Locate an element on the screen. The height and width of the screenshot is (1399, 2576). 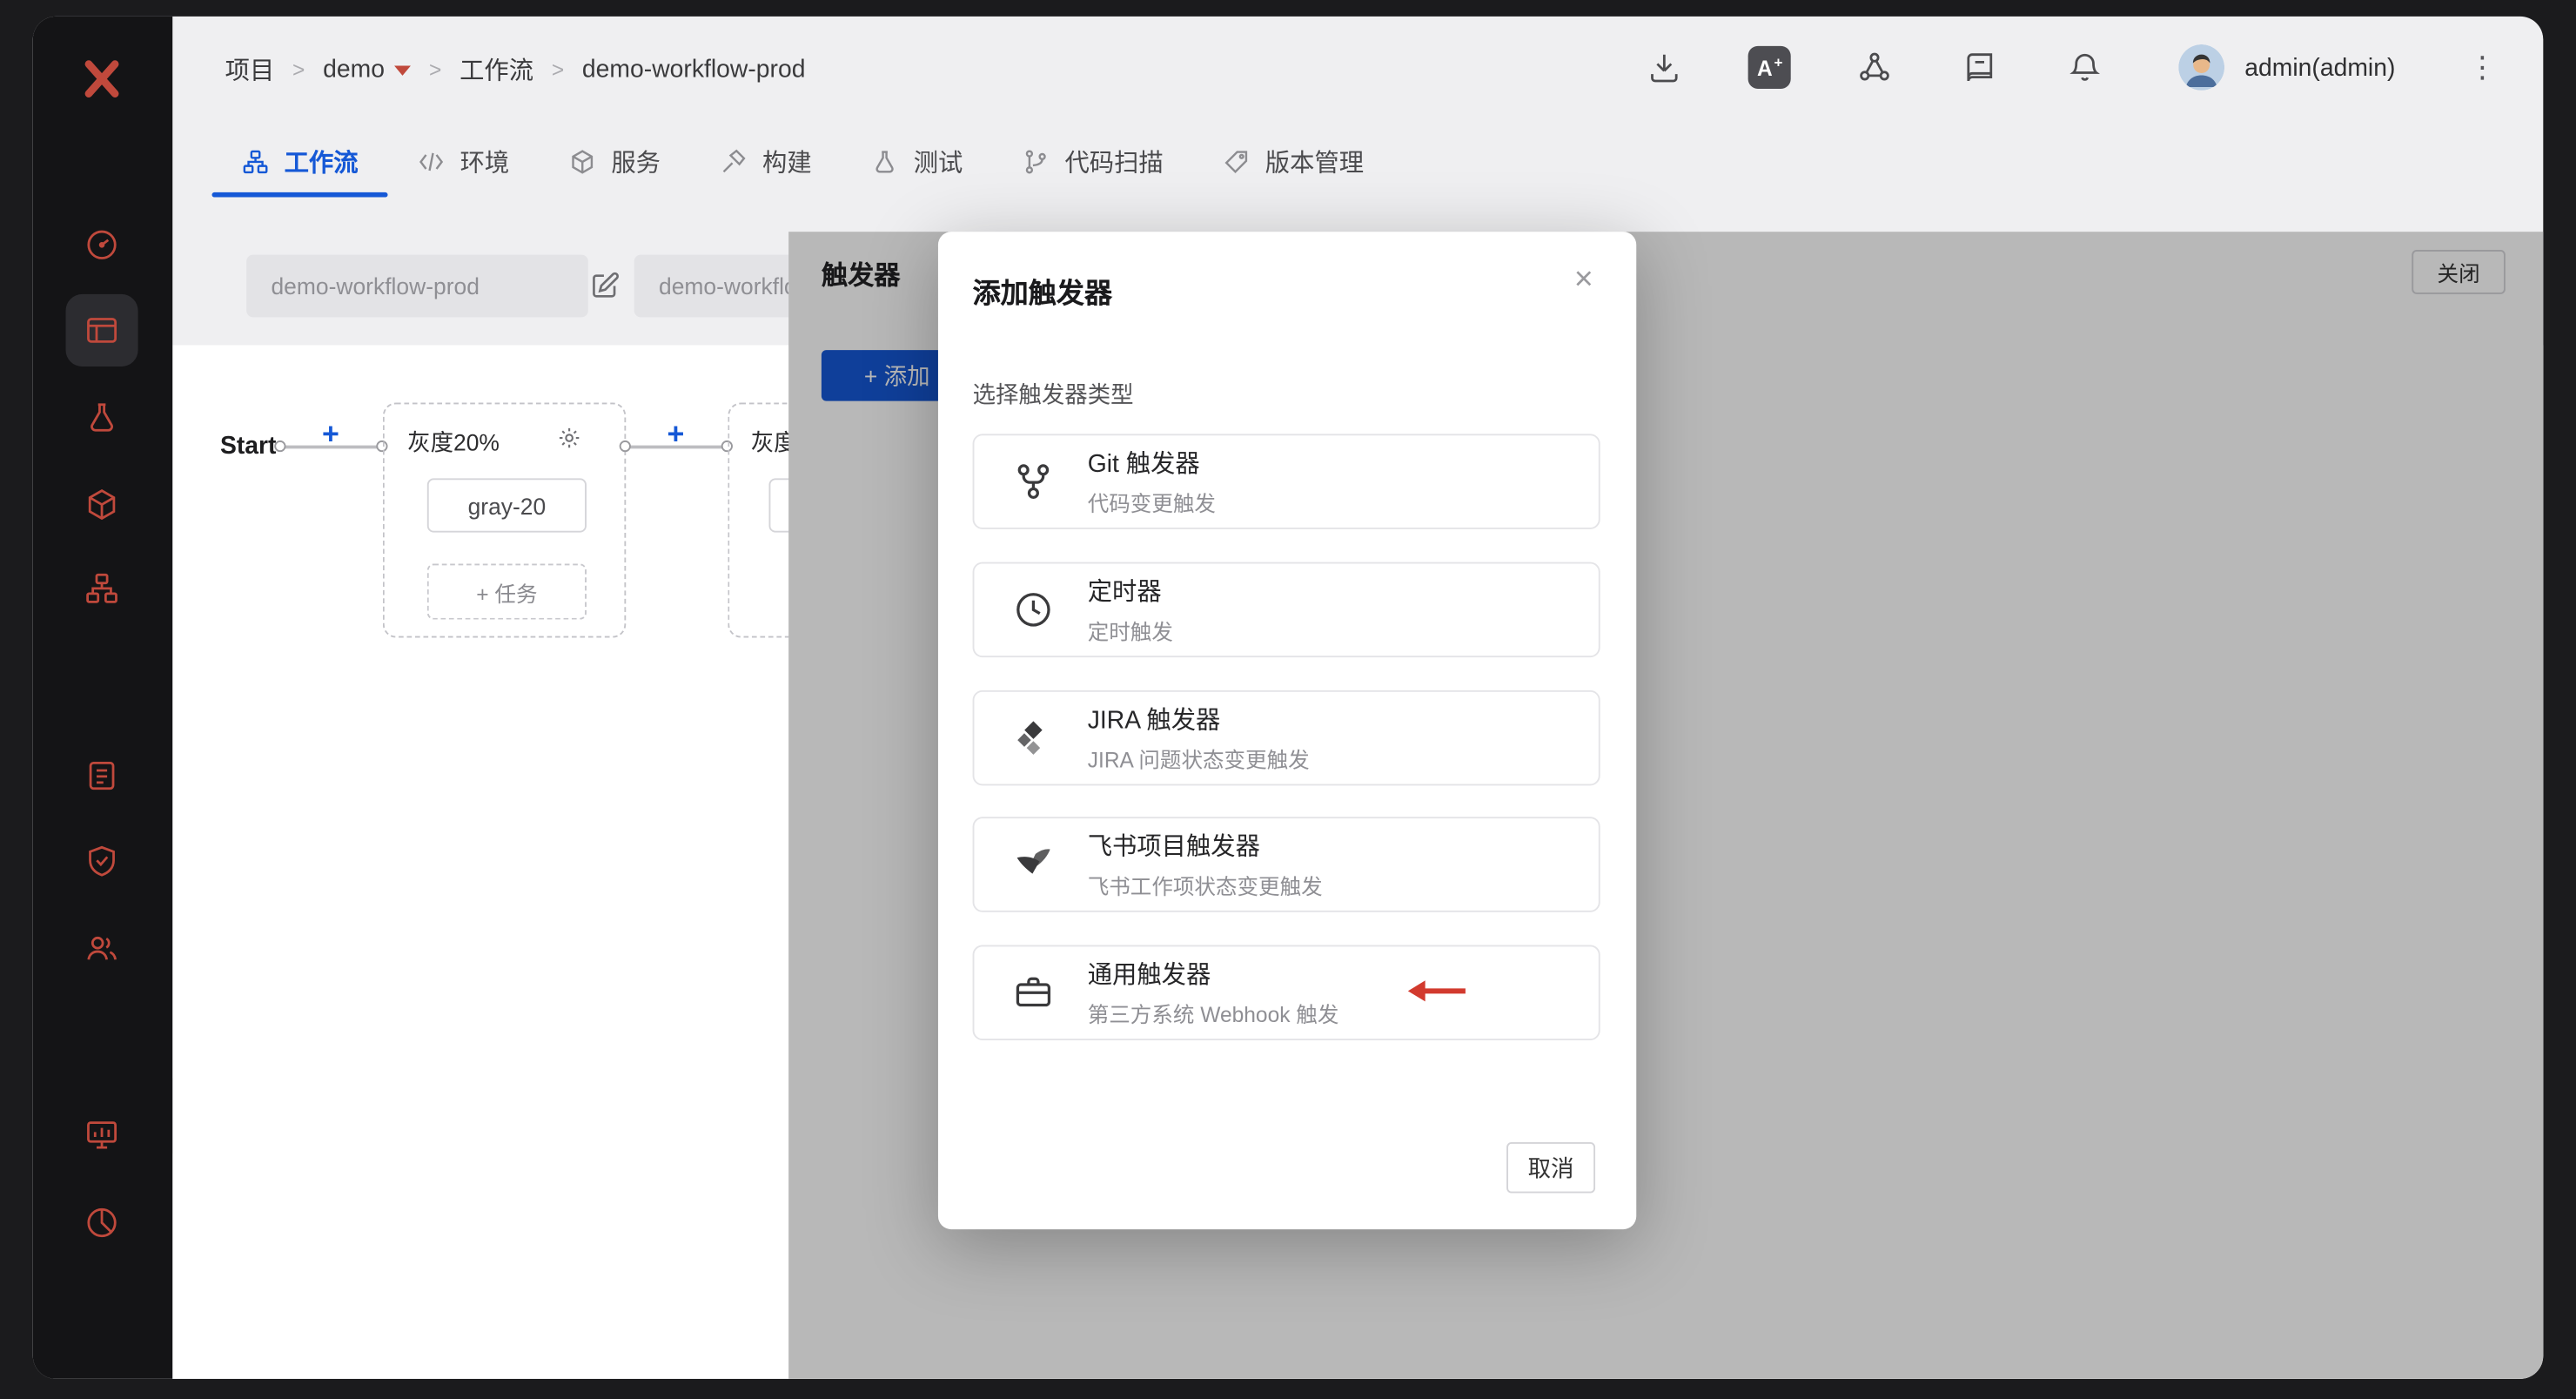
trigger-option-jira: JIRA 触发器 JIRA 问题状态变更触发 is located at coordinates (1286, 738).